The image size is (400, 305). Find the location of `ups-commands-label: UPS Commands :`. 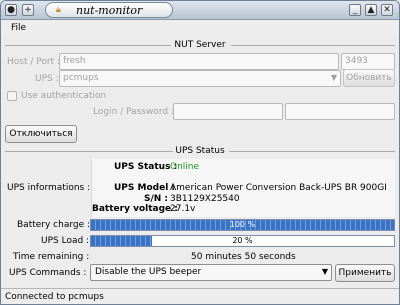

ups-commands-label: UPS Commands : is located at coordinates (48, 273).